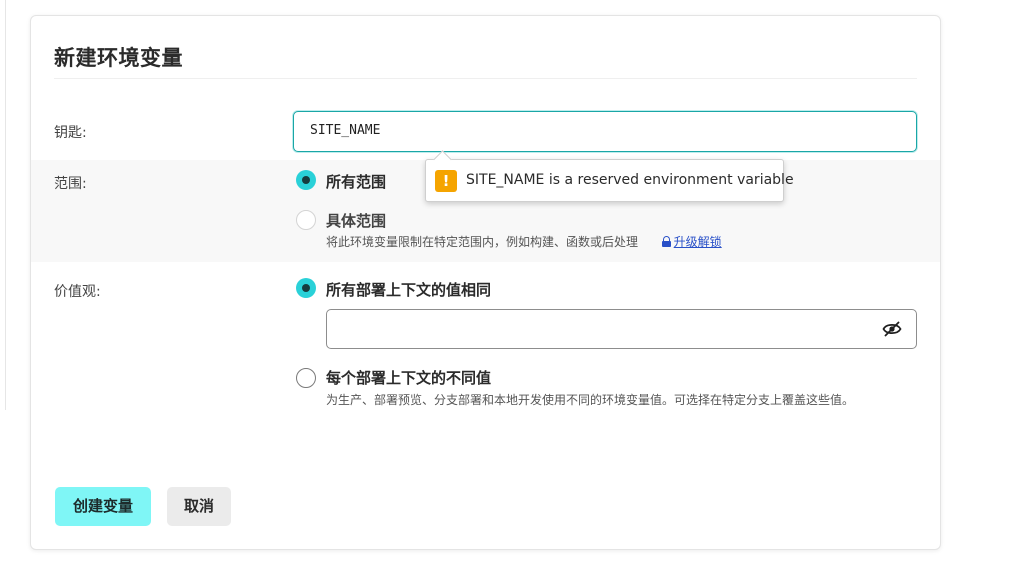 Image resolution: width=1036 pixels, height=564 pixels. What do you see at coordinates (408, 289) in the screenshot?
I see `values-same-label: 所有部署上下文的值相同` at bounding box center [408, 289].